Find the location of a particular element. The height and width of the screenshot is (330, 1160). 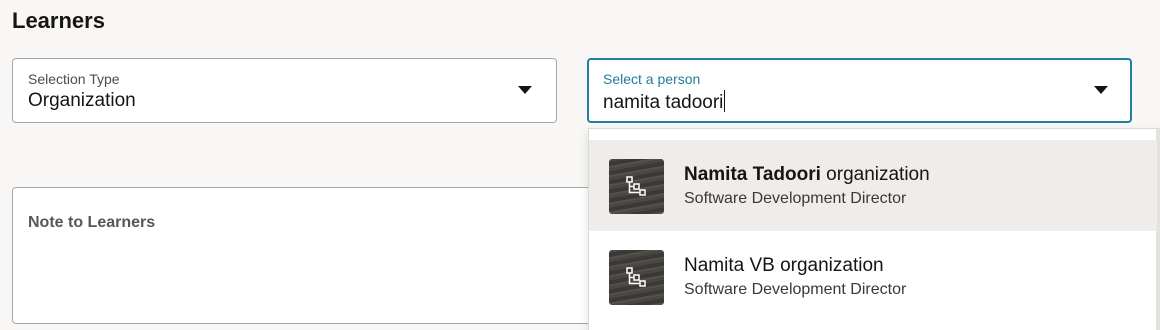

result-name: Namita Tadoori organization is located at coordinates (807, 175).